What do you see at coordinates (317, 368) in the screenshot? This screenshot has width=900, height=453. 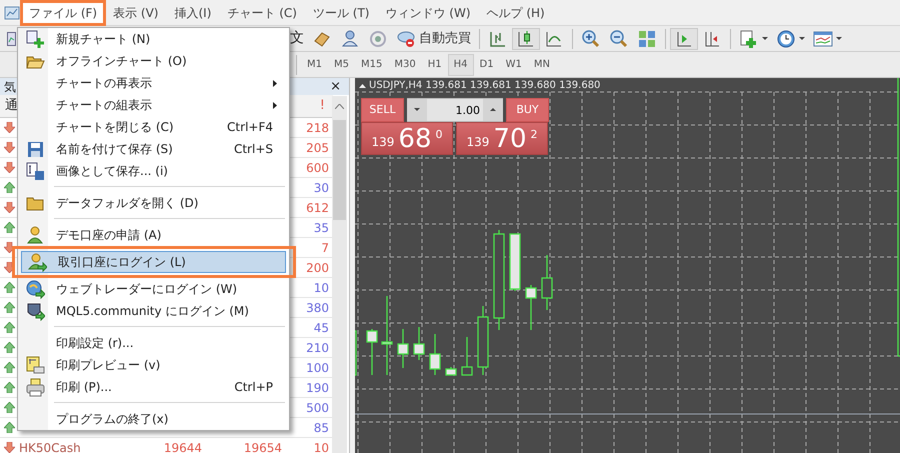 I see `spread-cell-text: 100` at bounding box center [317, 368].